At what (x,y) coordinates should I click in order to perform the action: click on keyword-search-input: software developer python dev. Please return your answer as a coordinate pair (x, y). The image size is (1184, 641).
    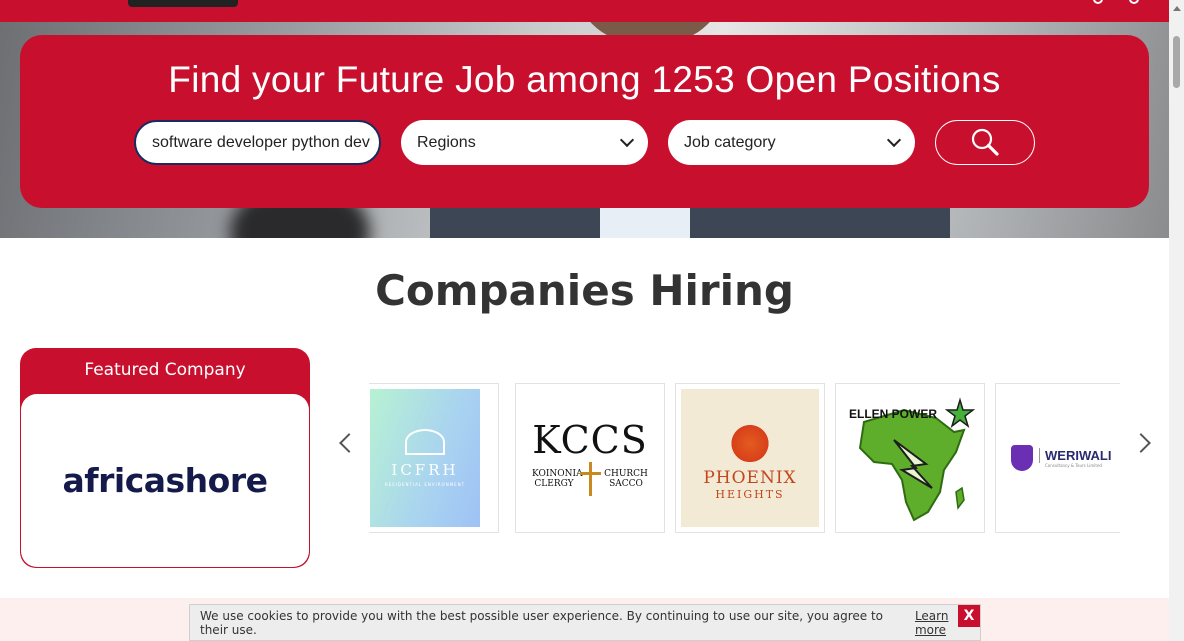
    Looking at the image, I should click on (257, 142).